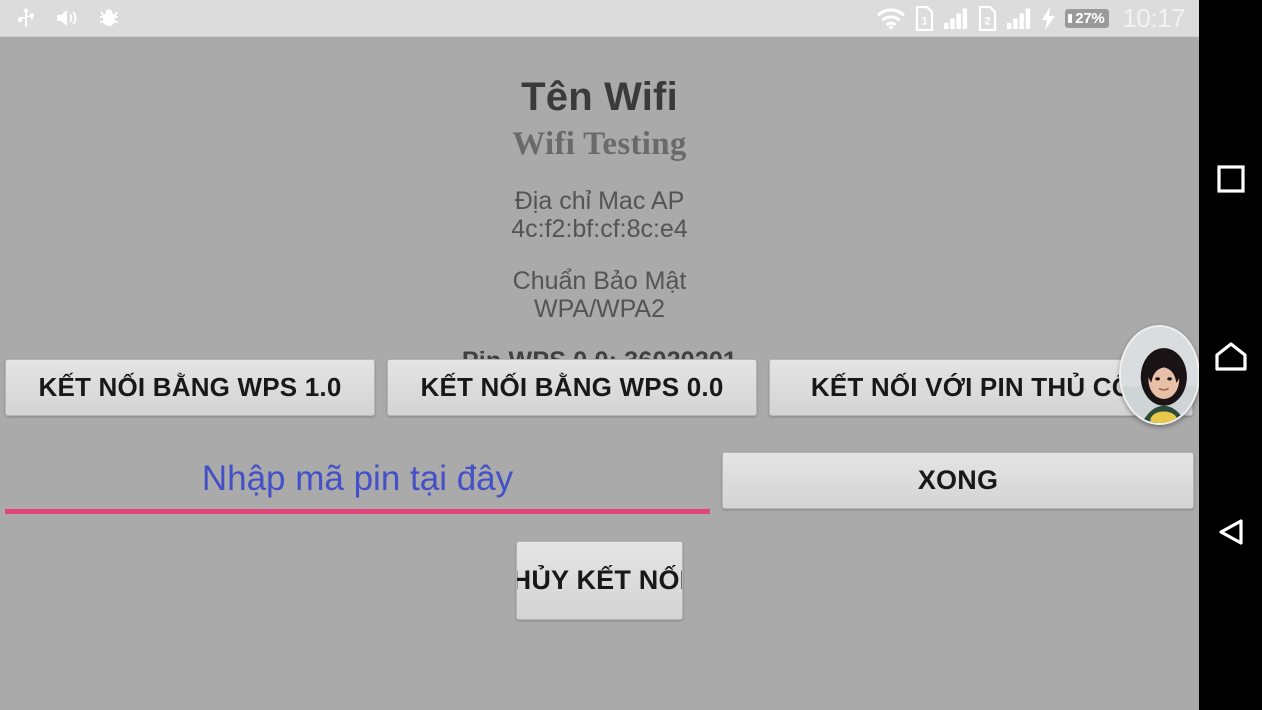 The width and height of the screenshot is (1262, 710). Describe the element at coordinates (956, 18) in the screenshot. I see `signal1-icon` at that location.